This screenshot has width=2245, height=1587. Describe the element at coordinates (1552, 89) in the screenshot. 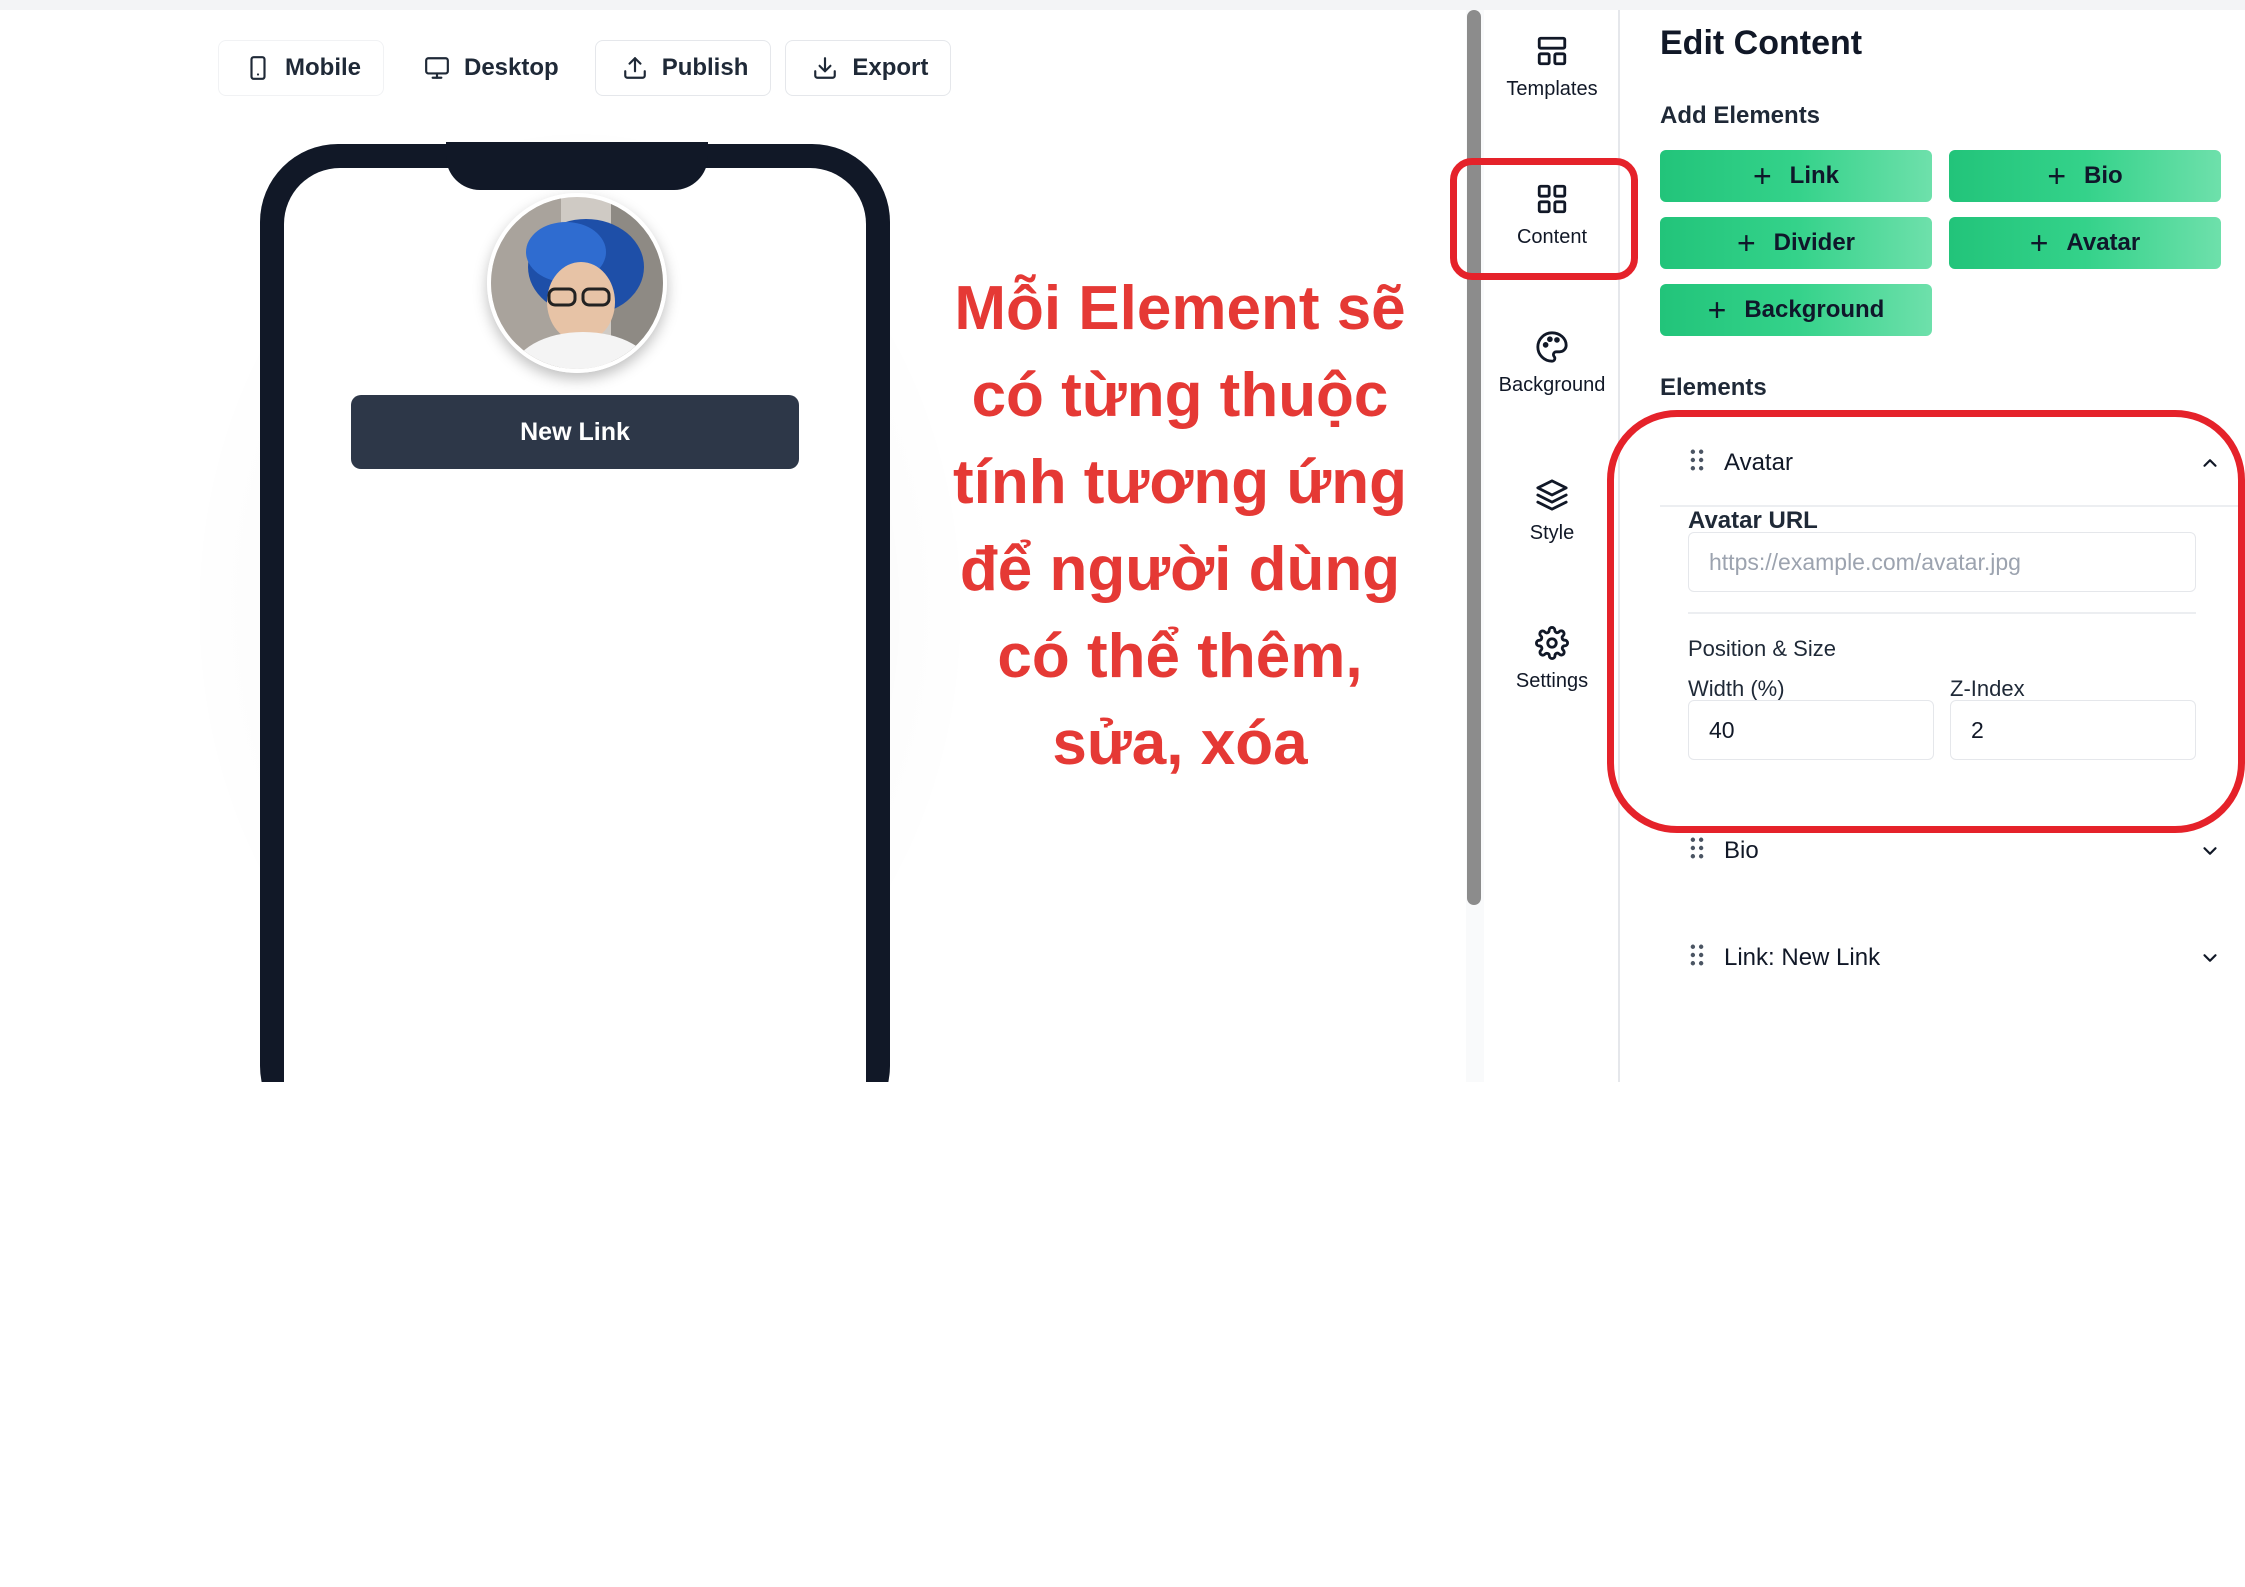

I see `sidebar-item-label: Templates` at that location.